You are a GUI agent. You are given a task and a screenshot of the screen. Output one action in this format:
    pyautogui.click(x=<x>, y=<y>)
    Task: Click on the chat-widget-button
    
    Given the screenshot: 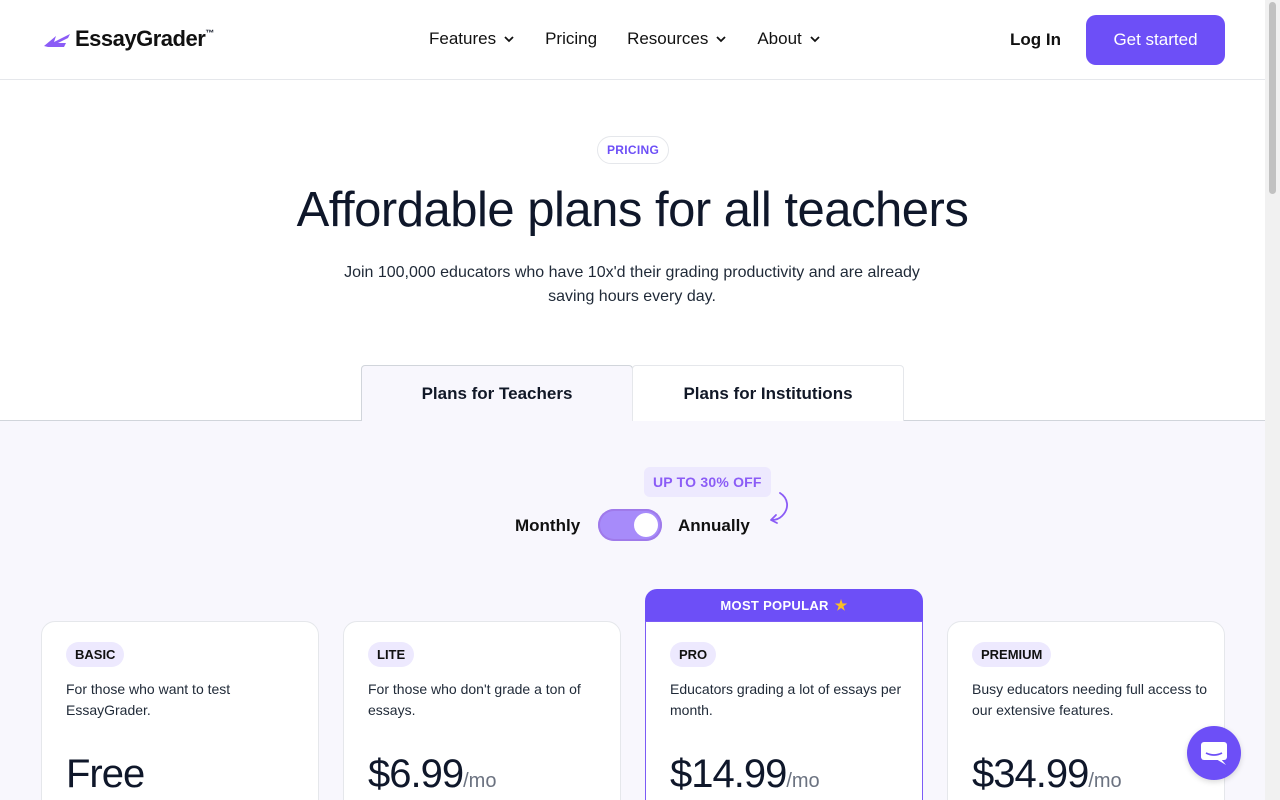 What is the action you would take?
    pyautogui.click(x=1214, y=753)
    